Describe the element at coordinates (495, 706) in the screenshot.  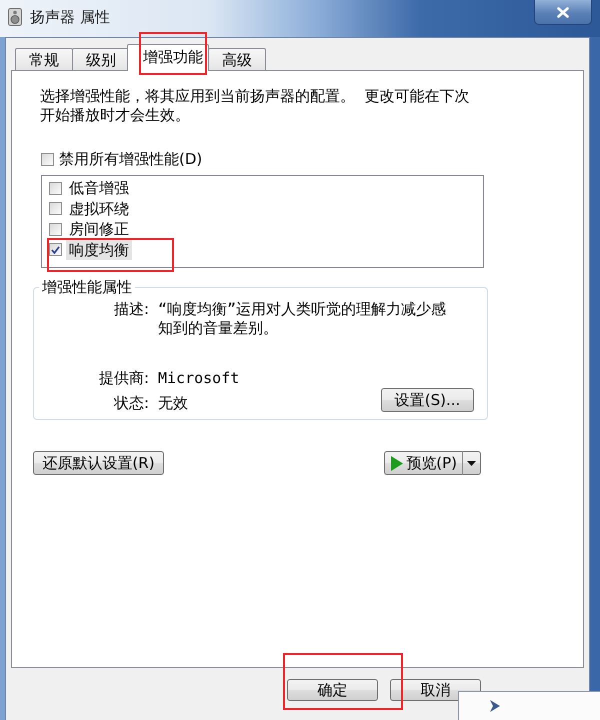
I see `arrow-icon` at that location.